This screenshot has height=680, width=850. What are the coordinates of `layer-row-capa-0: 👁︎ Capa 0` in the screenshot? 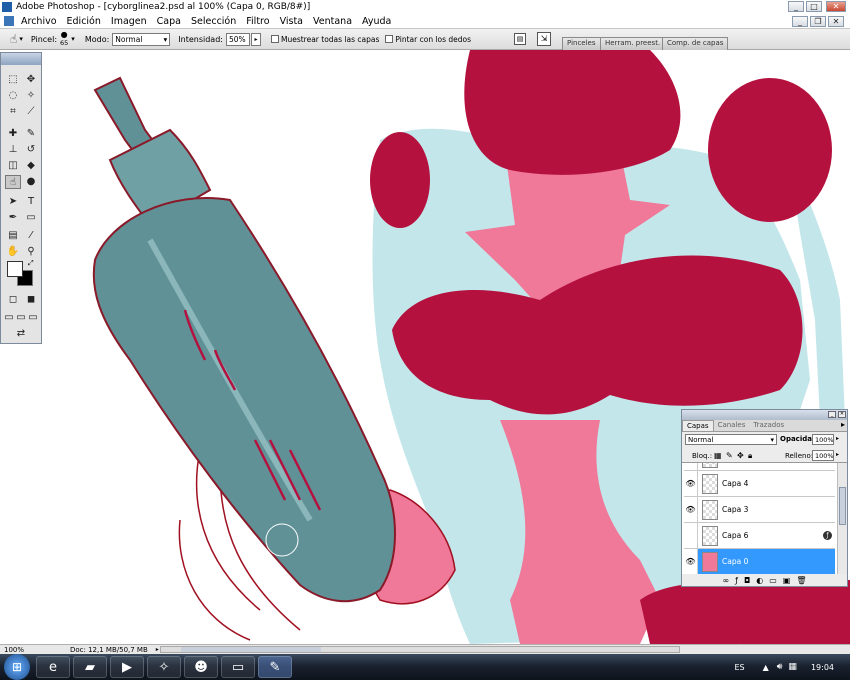 It's located at (759, 561).